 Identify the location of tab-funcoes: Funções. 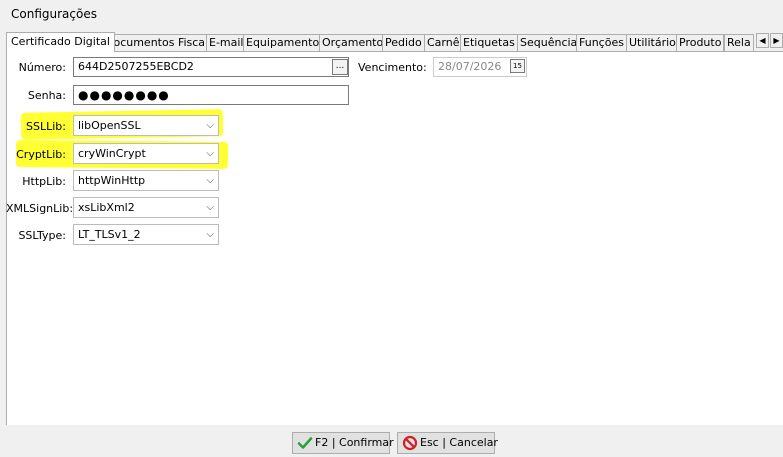
(601, 42).